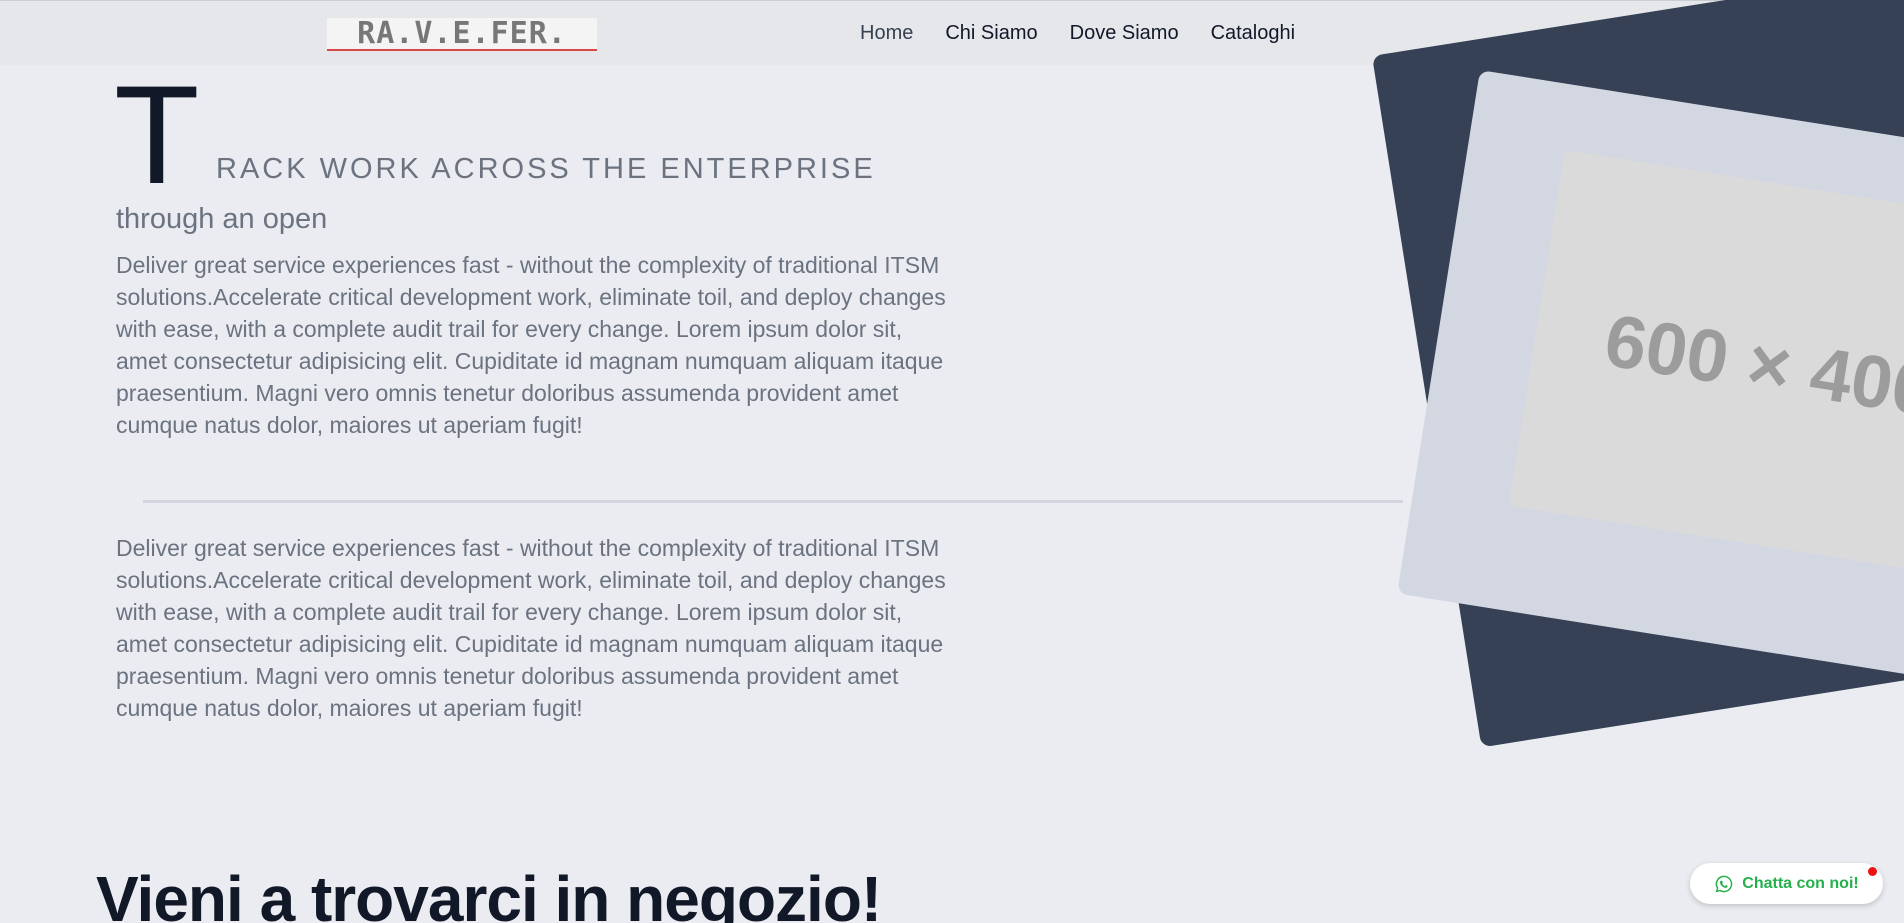  Describe the element at coordinates (1800, 883) in the screenshot. I see `chat-widget-label: Chatta con noi!` at that location.